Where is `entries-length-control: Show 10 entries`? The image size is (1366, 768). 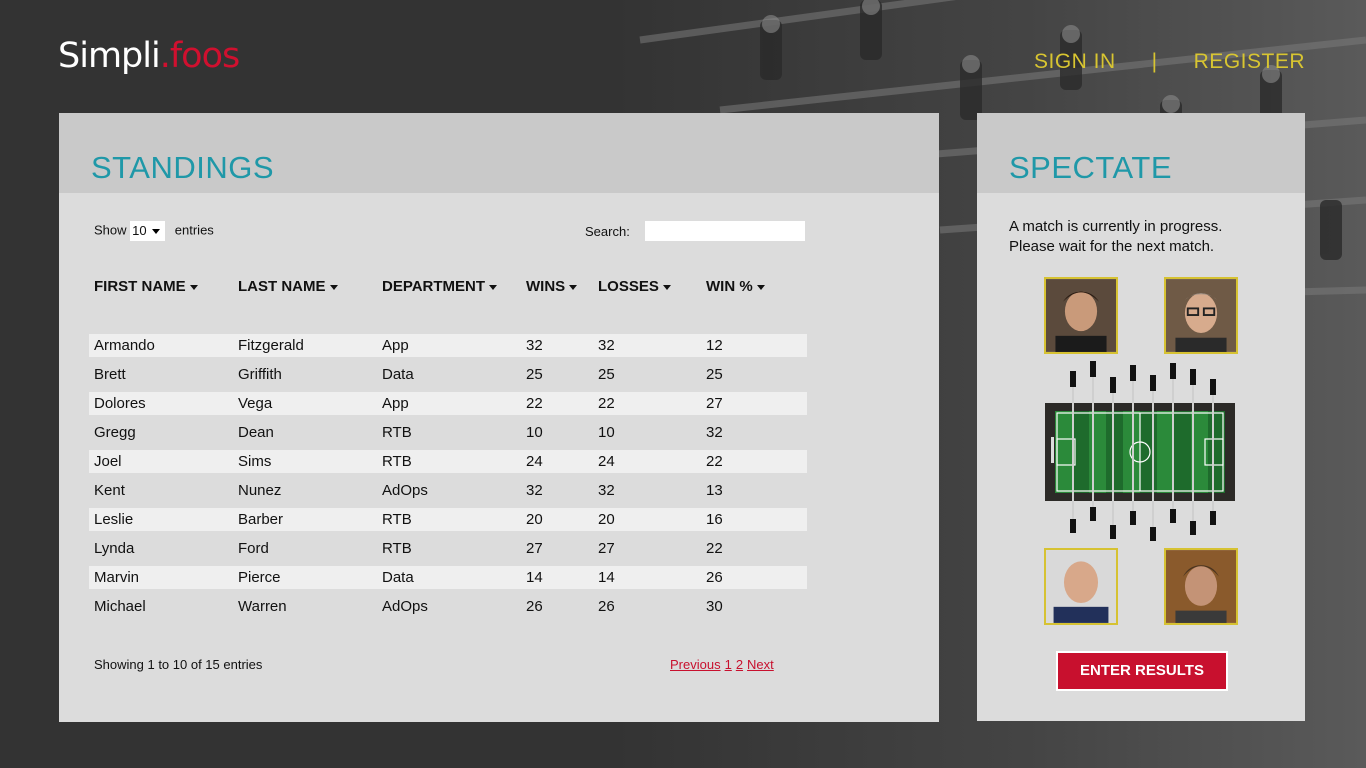
entries-length-control: Show 10 entries is located at coordinates (154, 231).